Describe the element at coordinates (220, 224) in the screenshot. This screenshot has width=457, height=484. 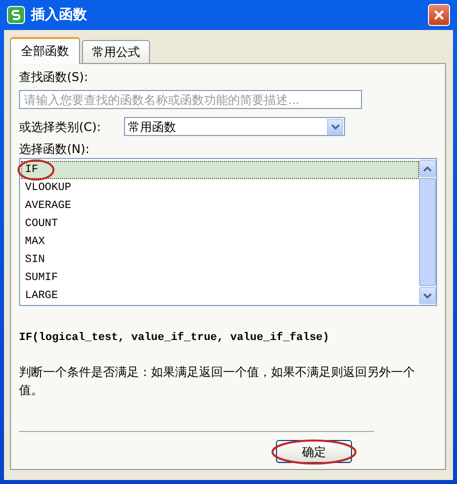
I see `function-list-item: COUNT` at that location.